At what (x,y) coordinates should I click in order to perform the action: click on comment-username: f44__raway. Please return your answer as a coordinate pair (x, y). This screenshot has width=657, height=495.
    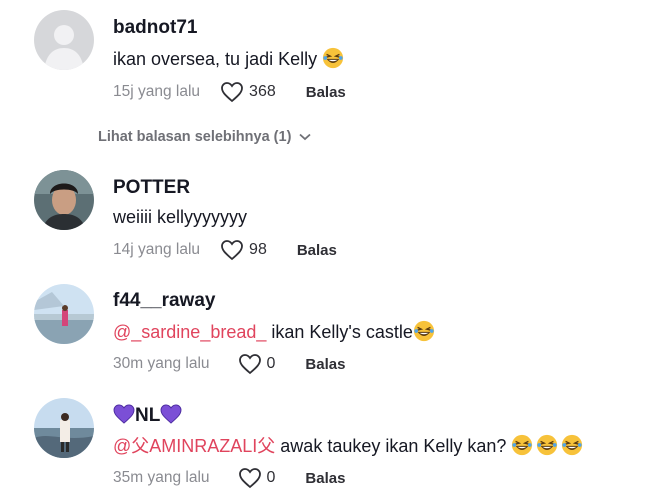
    Looking at the image, I should click on (164, 301).